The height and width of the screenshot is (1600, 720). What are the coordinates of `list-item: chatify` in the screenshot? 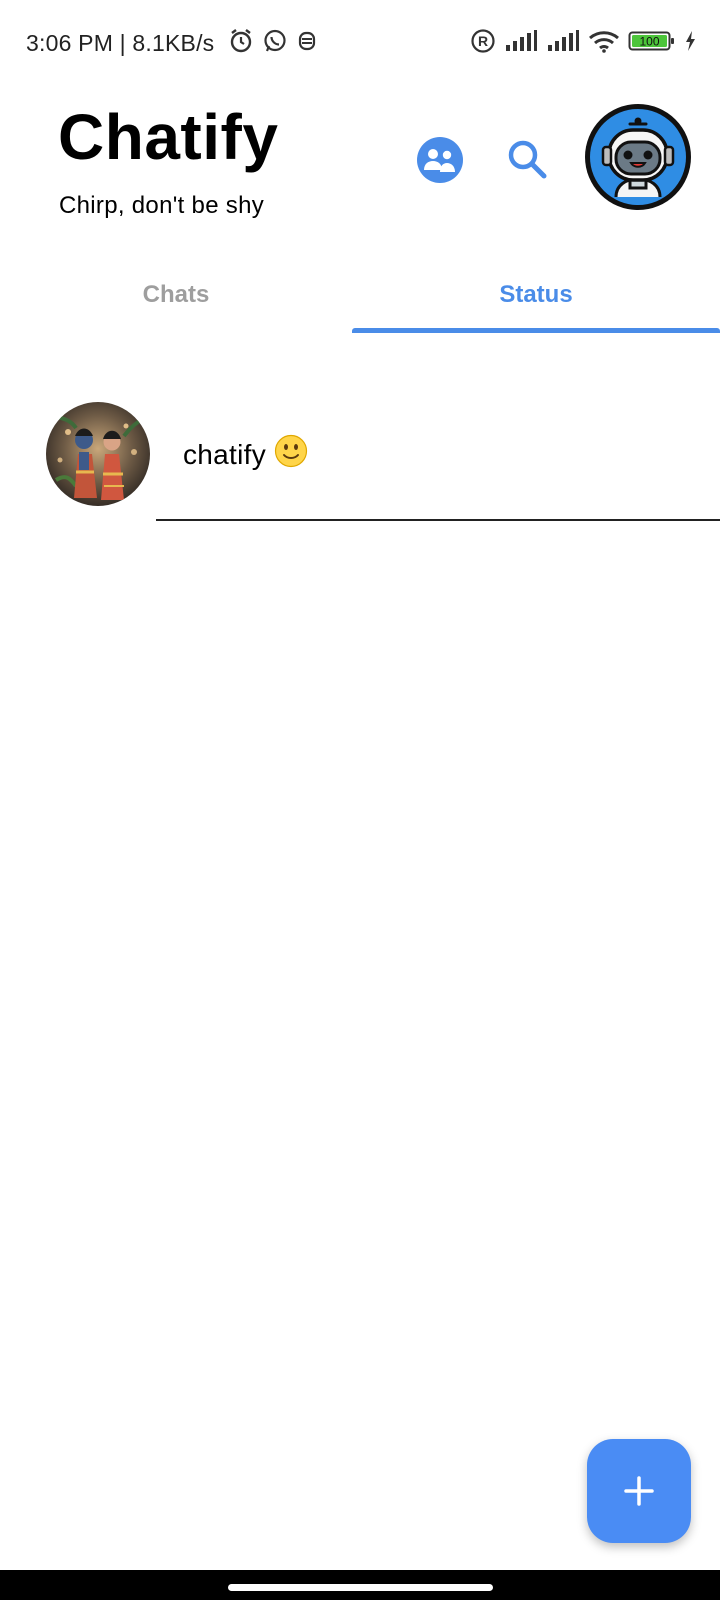 It's located at (360, 457).